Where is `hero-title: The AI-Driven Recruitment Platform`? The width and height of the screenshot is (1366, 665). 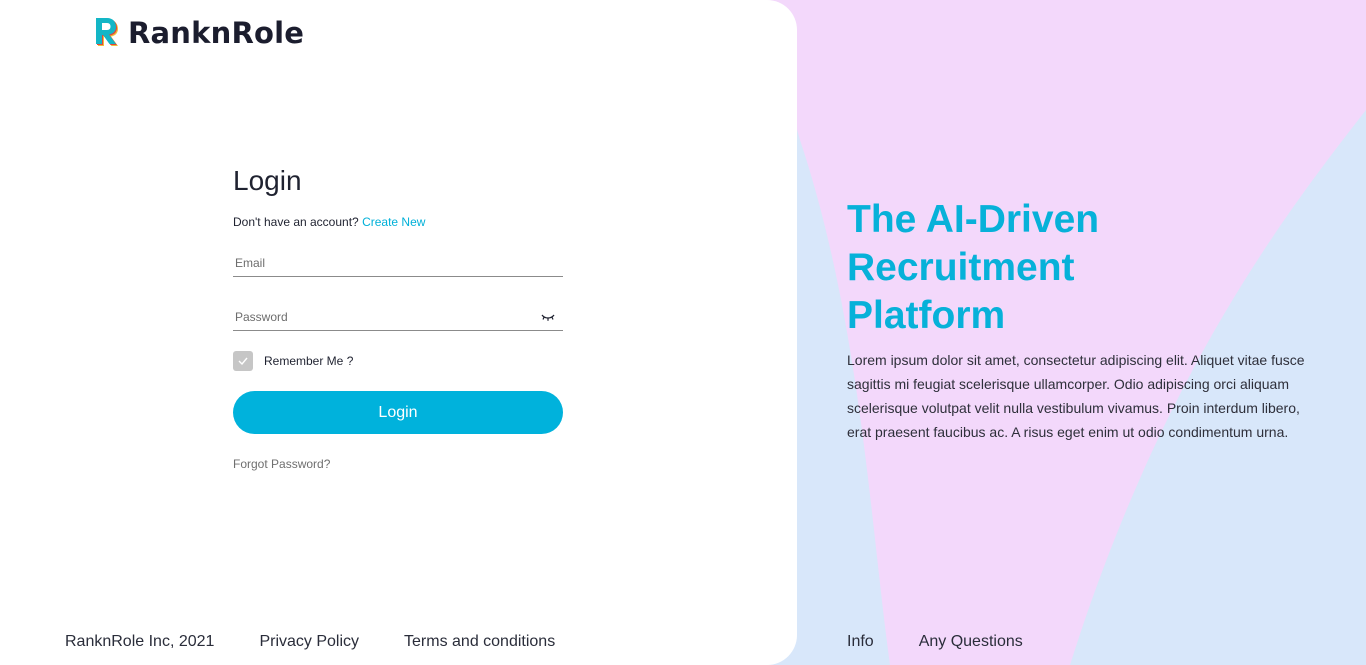
hero-title: The AI-Driven Recruitment Platform is located at coordinates (973, 267).